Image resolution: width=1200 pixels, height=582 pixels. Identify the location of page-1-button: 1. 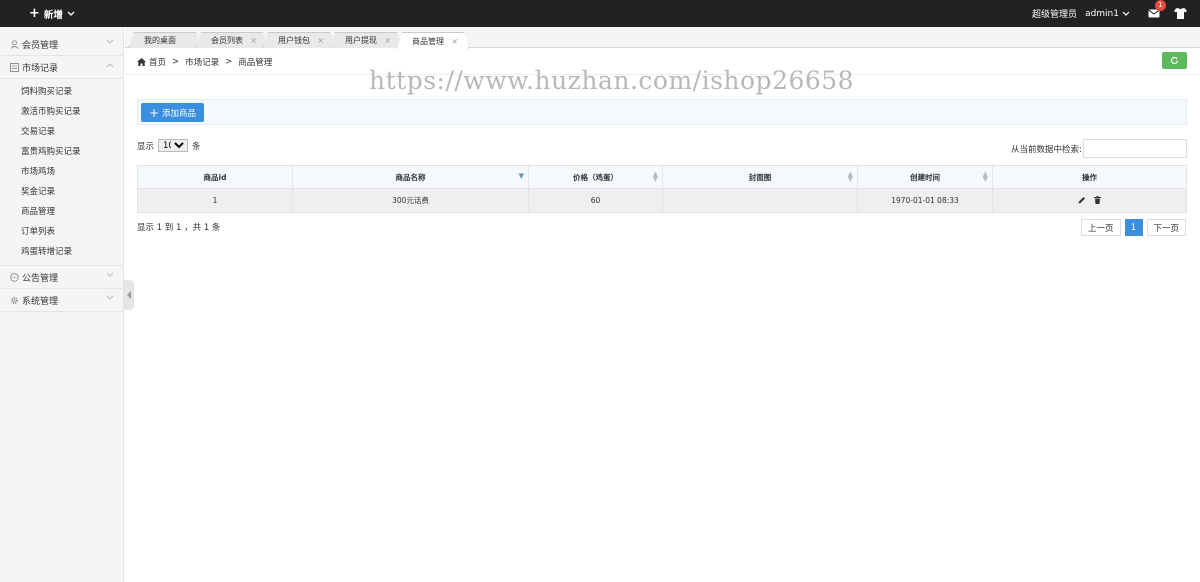
(1133, 227).